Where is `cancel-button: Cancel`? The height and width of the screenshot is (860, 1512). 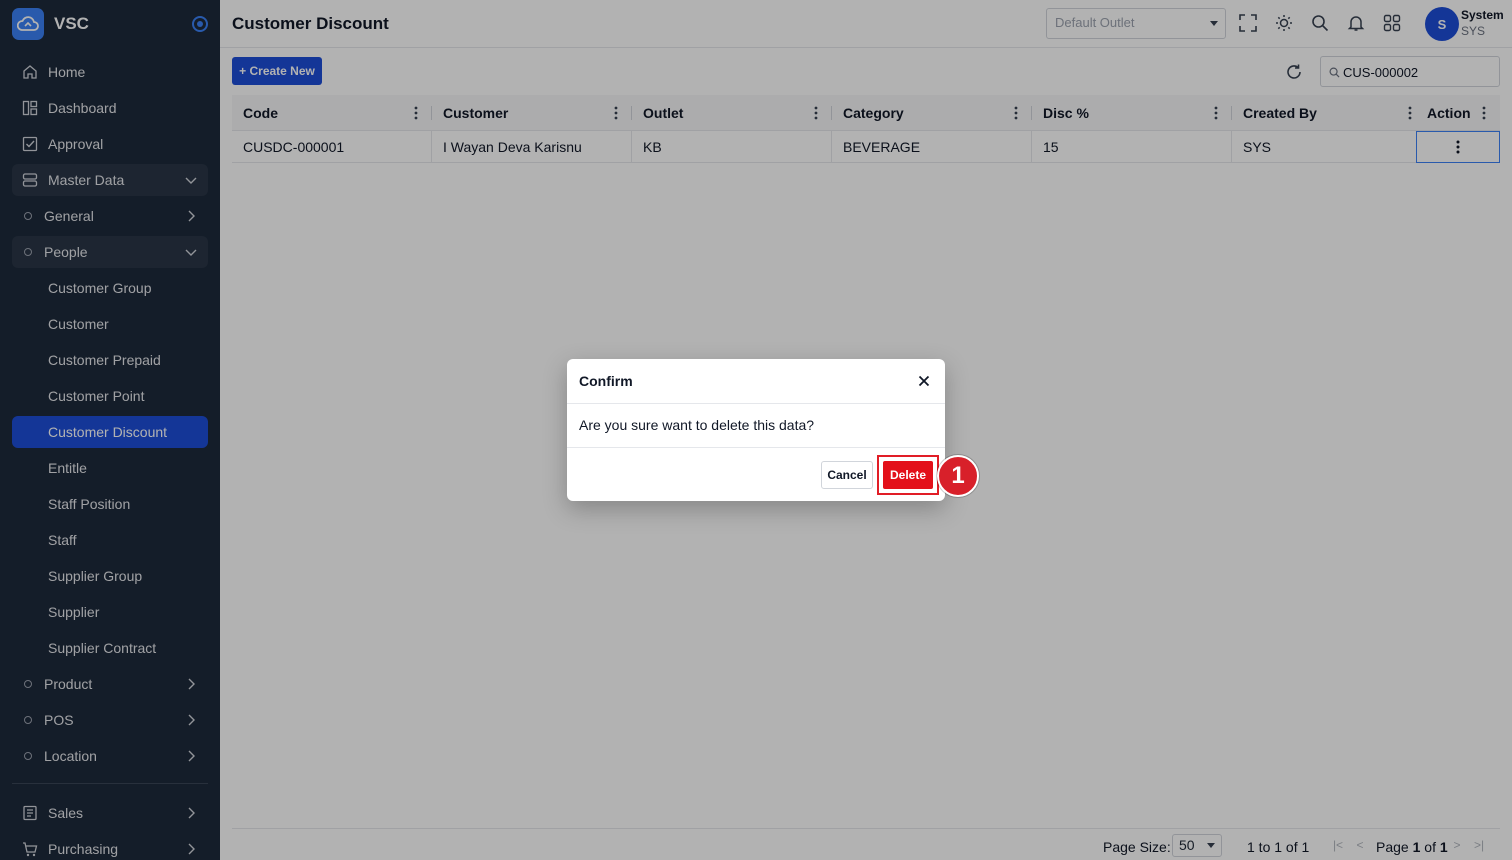 cancel-button: Cancel is located at coordinates (847, 475).